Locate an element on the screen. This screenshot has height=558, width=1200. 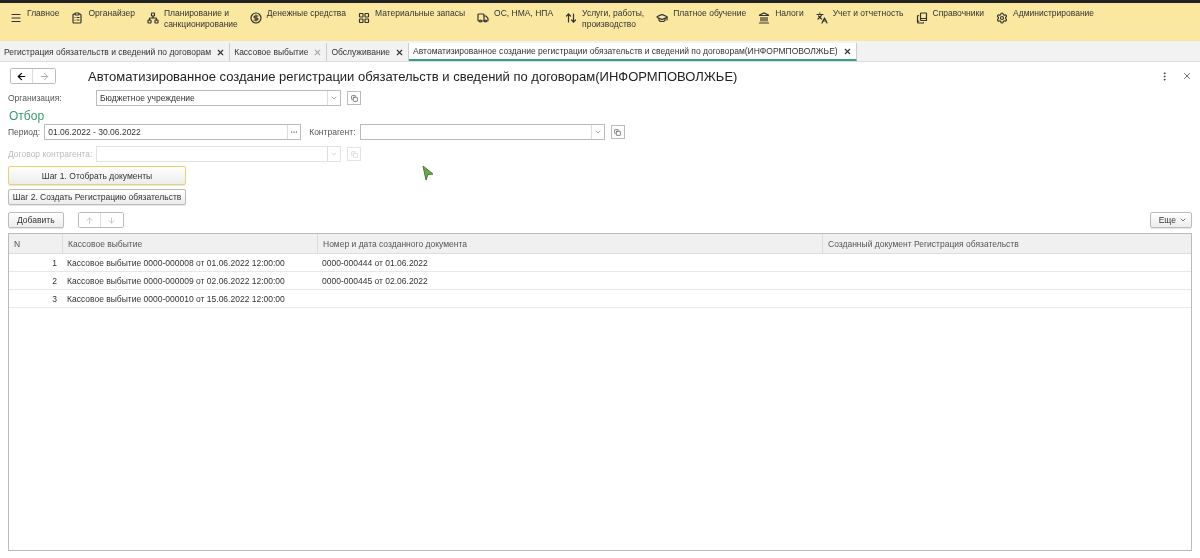
coin-icon is located at coordinates (255, 18).